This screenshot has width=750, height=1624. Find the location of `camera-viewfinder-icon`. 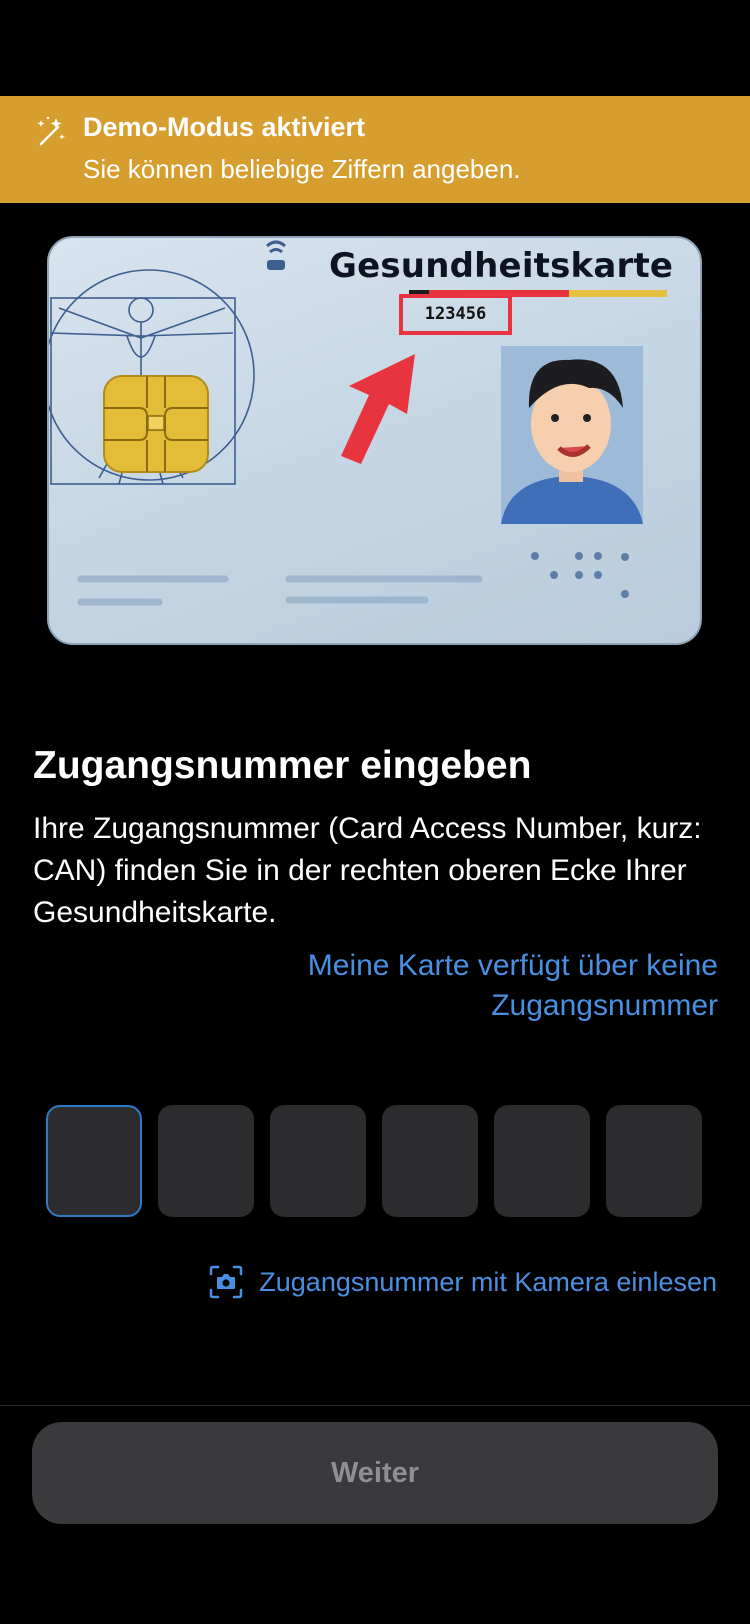

camera-viewfinder-icon is located at coordinates (226, 1282).